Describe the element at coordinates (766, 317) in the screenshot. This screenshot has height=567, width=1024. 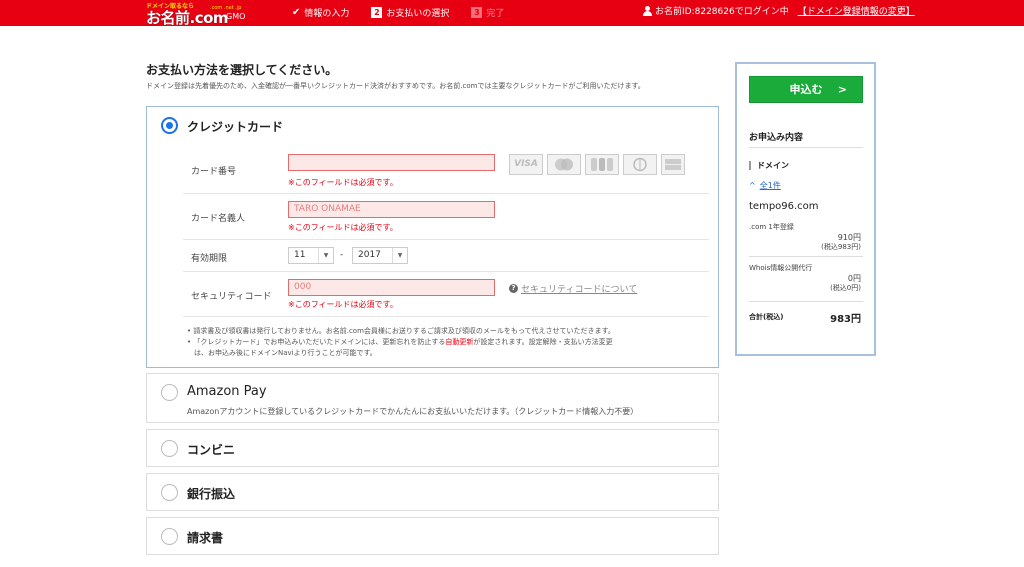
I see `total-label: 合計(税込)` at that location.